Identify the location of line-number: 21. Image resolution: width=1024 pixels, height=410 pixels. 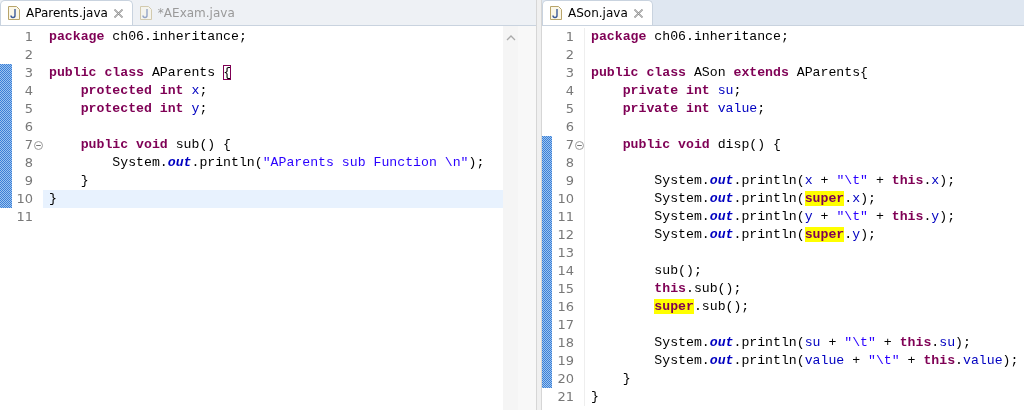
(565, 397).